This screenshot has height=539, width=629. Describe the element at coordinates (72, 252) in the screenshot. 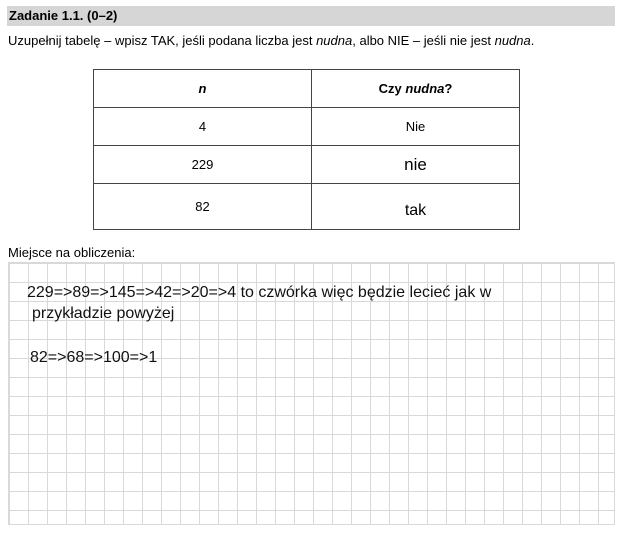

I see `work-area-label: Miejsce na obliczenia:` at that location.